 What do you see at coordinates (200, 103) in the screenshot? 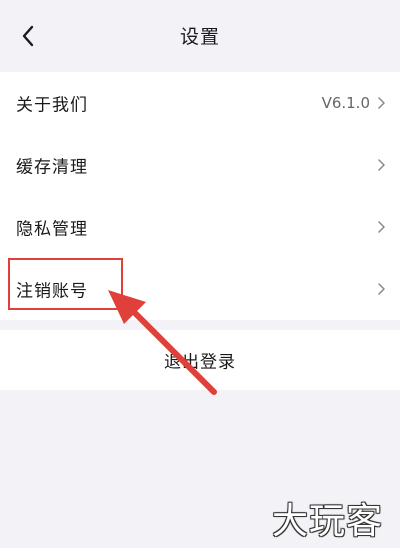
I see `settings-item-about-us: 关于我们 V6.1.0` at bounding box center [200, 103].